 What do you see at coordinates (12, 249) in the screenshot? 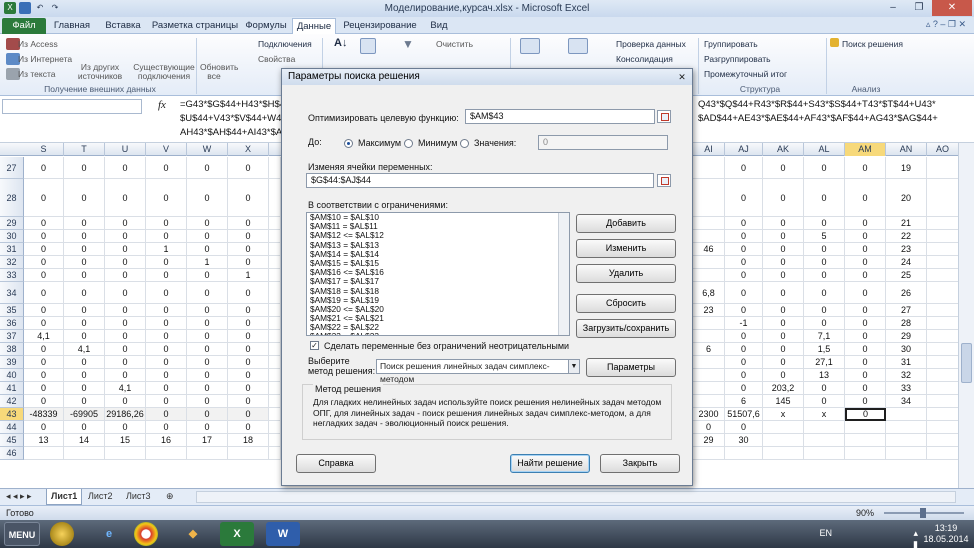
I see `row-header: 31` at bounding box center [12, 249].